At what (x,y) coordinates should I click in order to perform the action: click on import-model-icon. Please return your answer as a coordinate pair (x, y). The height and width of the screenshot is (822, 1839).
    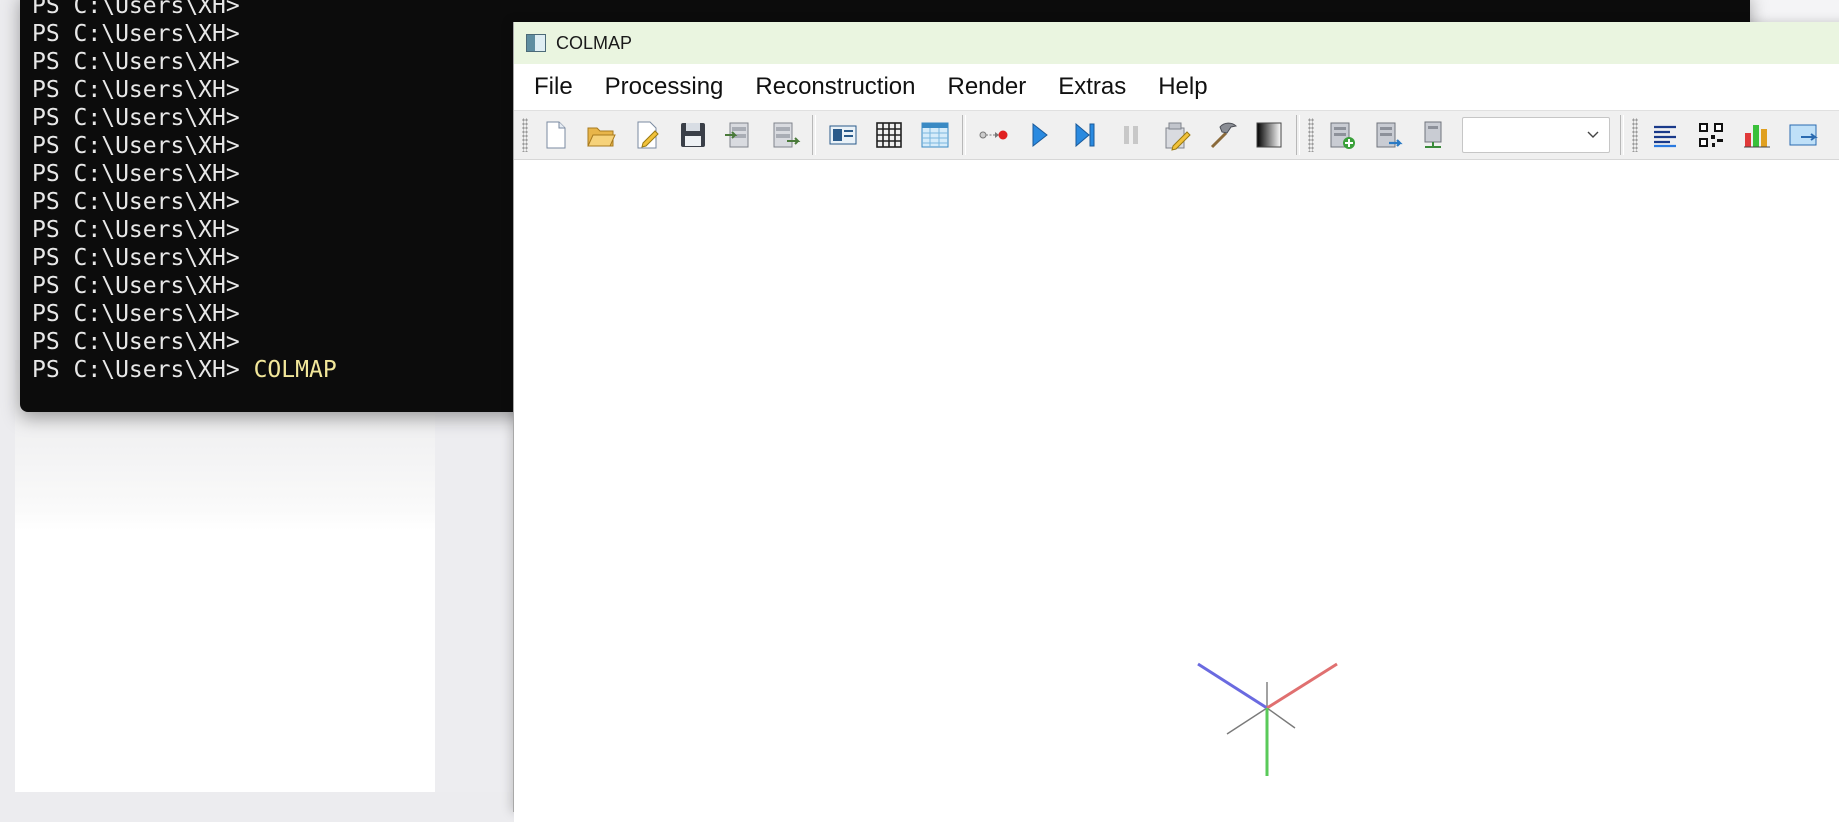
    Looking at the image, I should click on (739, 135).